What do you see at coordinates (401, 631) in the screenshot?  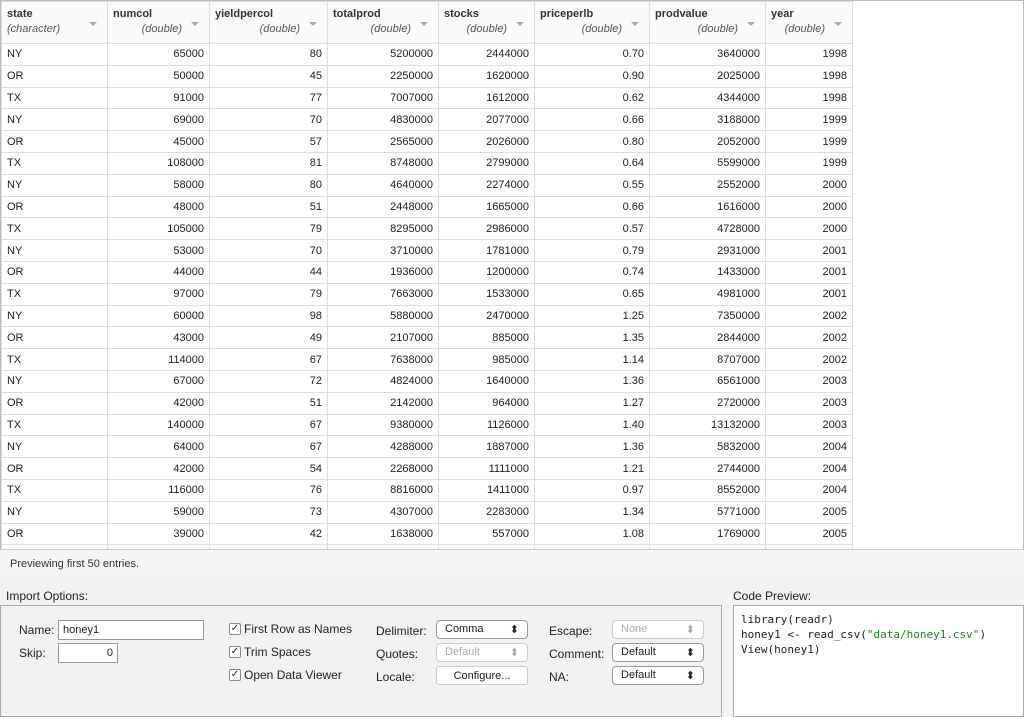 I see `delimiter-label: Delimiter:` at bounding box center [401, 631].